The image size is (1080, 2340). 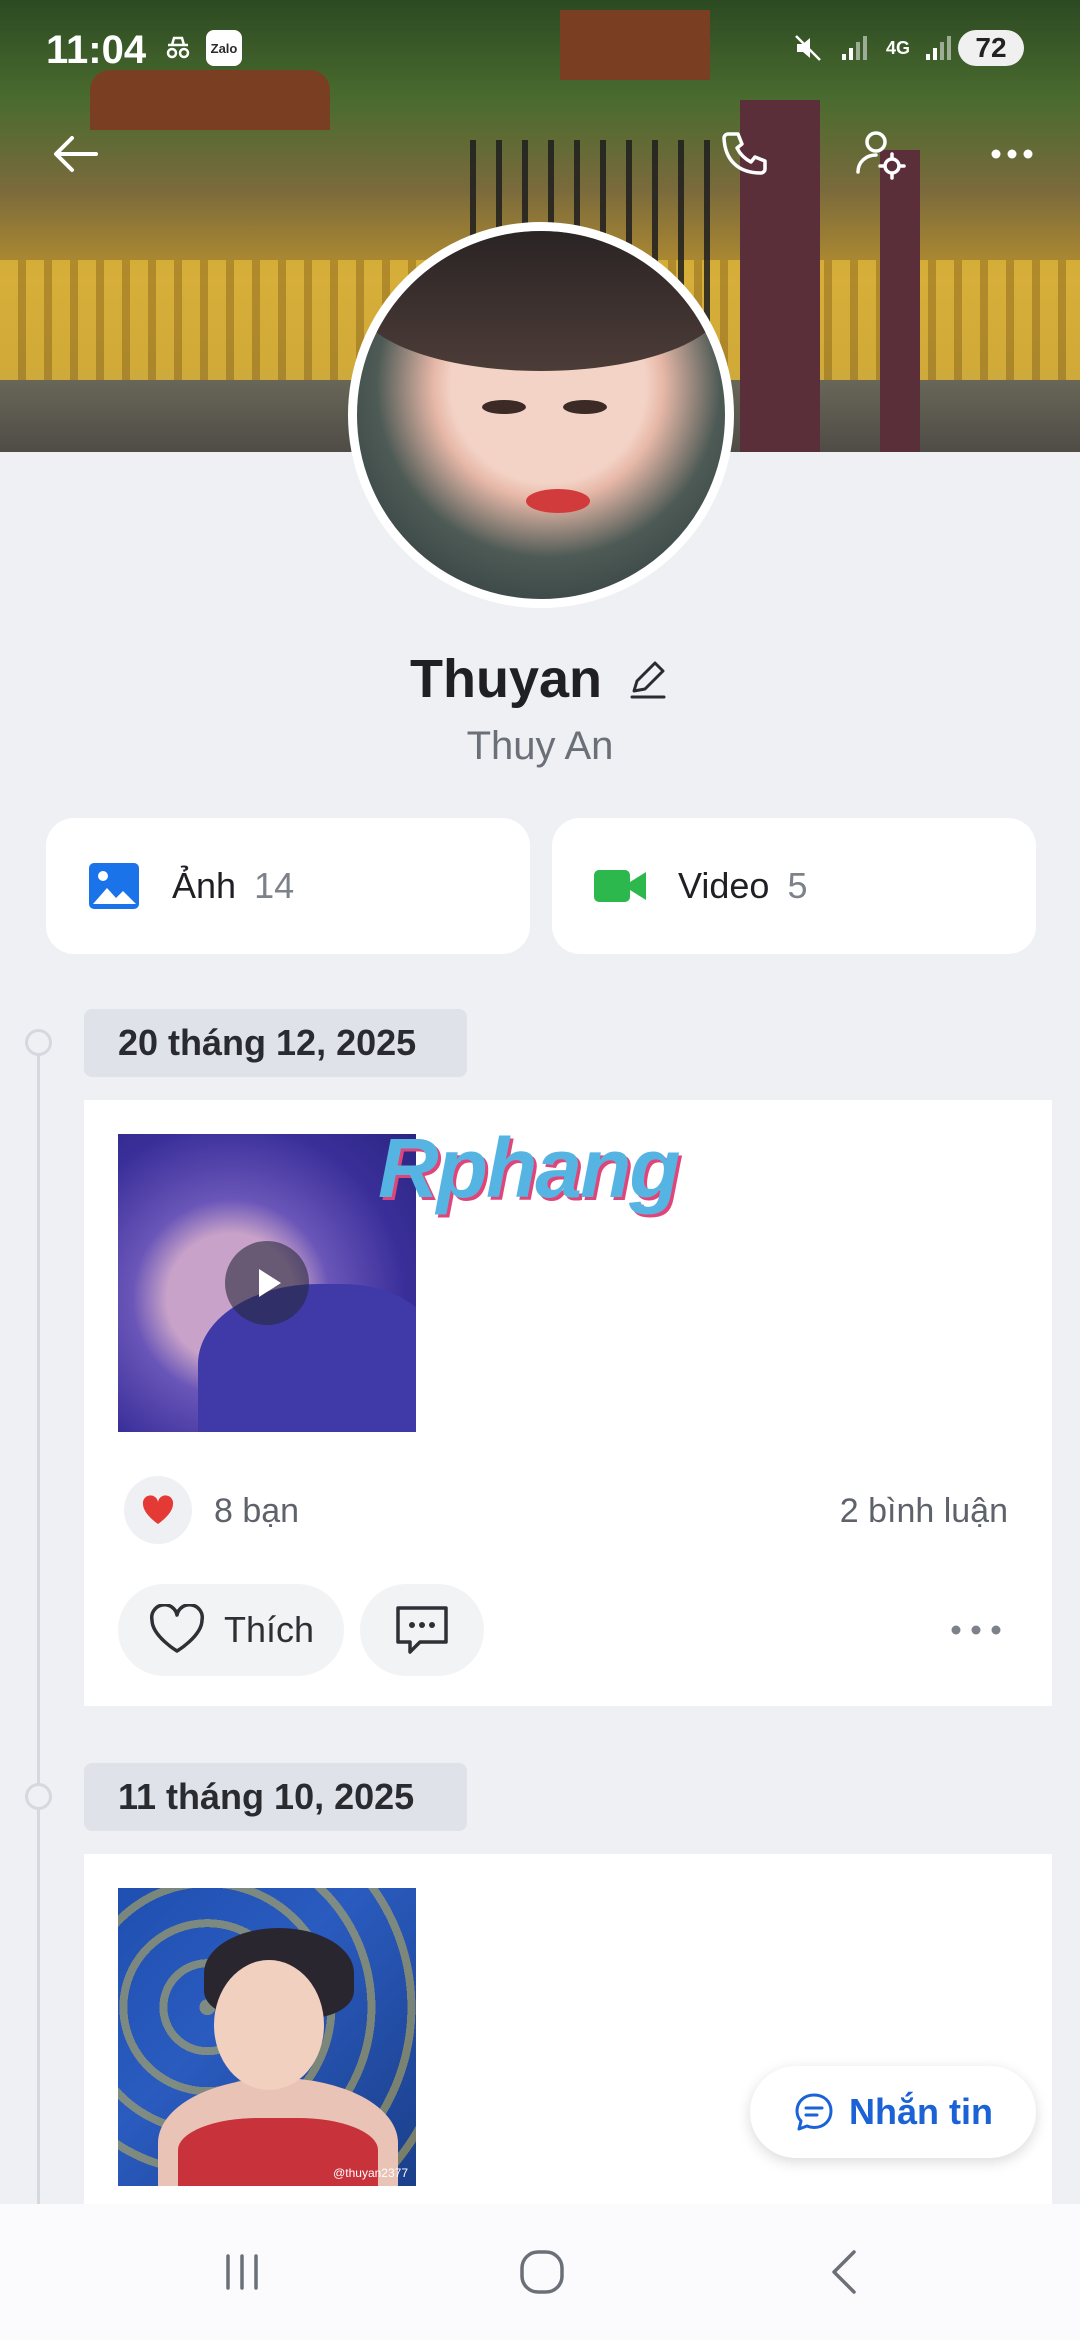 I want to click on send-message-button: Nhắn tin, so click(x=893, y=2112).